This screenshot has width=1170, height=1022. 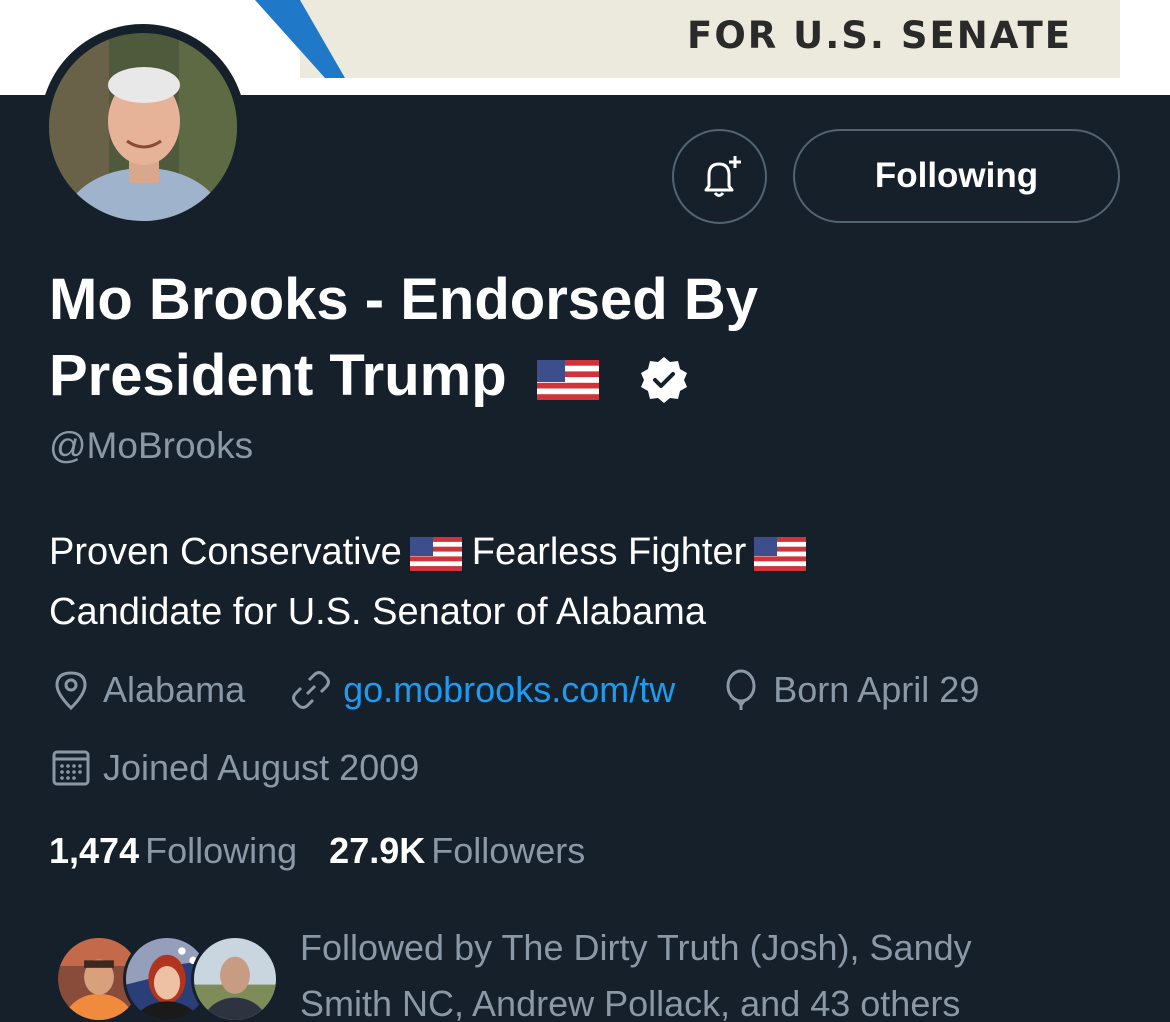 I want to click on link-icon, so click(x=311, y=690).